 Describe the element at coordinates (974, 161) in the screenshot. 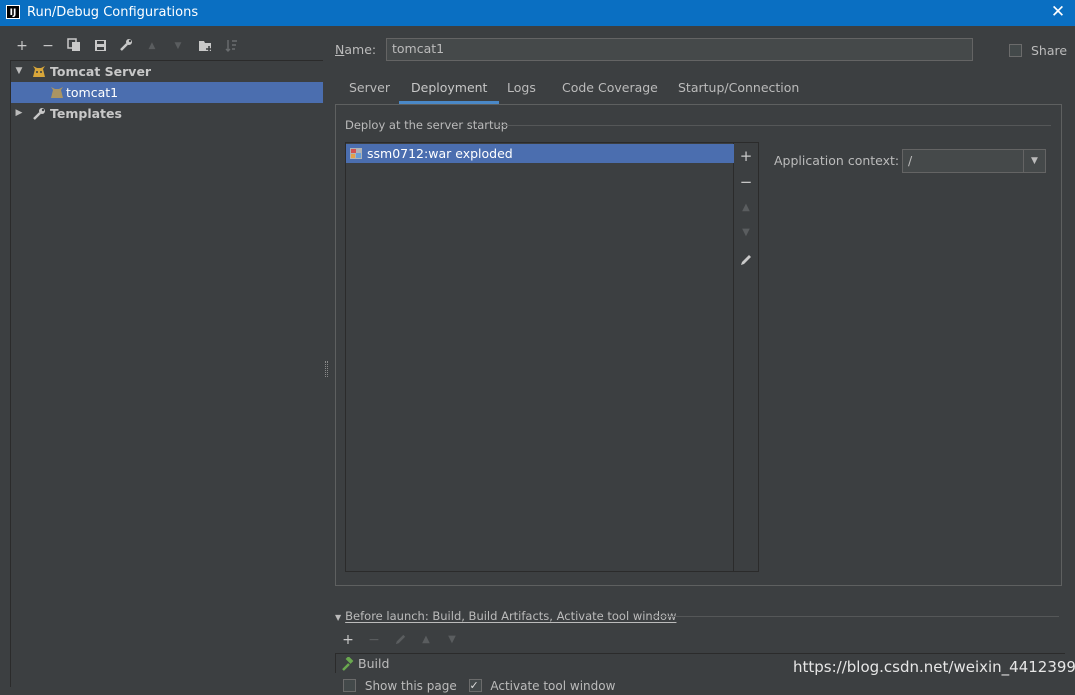

I see `application-context-combo: / ▼` at that location.